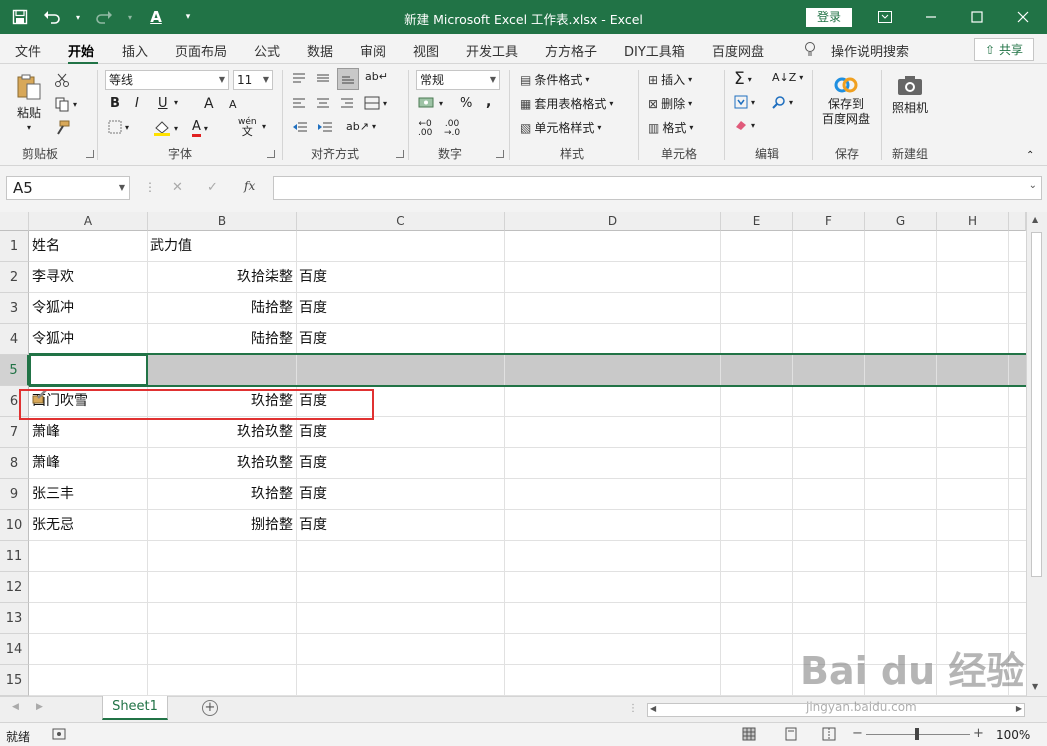  What do you see at coordinates (88, 525) in the screenshot?
I see `cell-a10: 张无忌` at bounding box center [88, 525].